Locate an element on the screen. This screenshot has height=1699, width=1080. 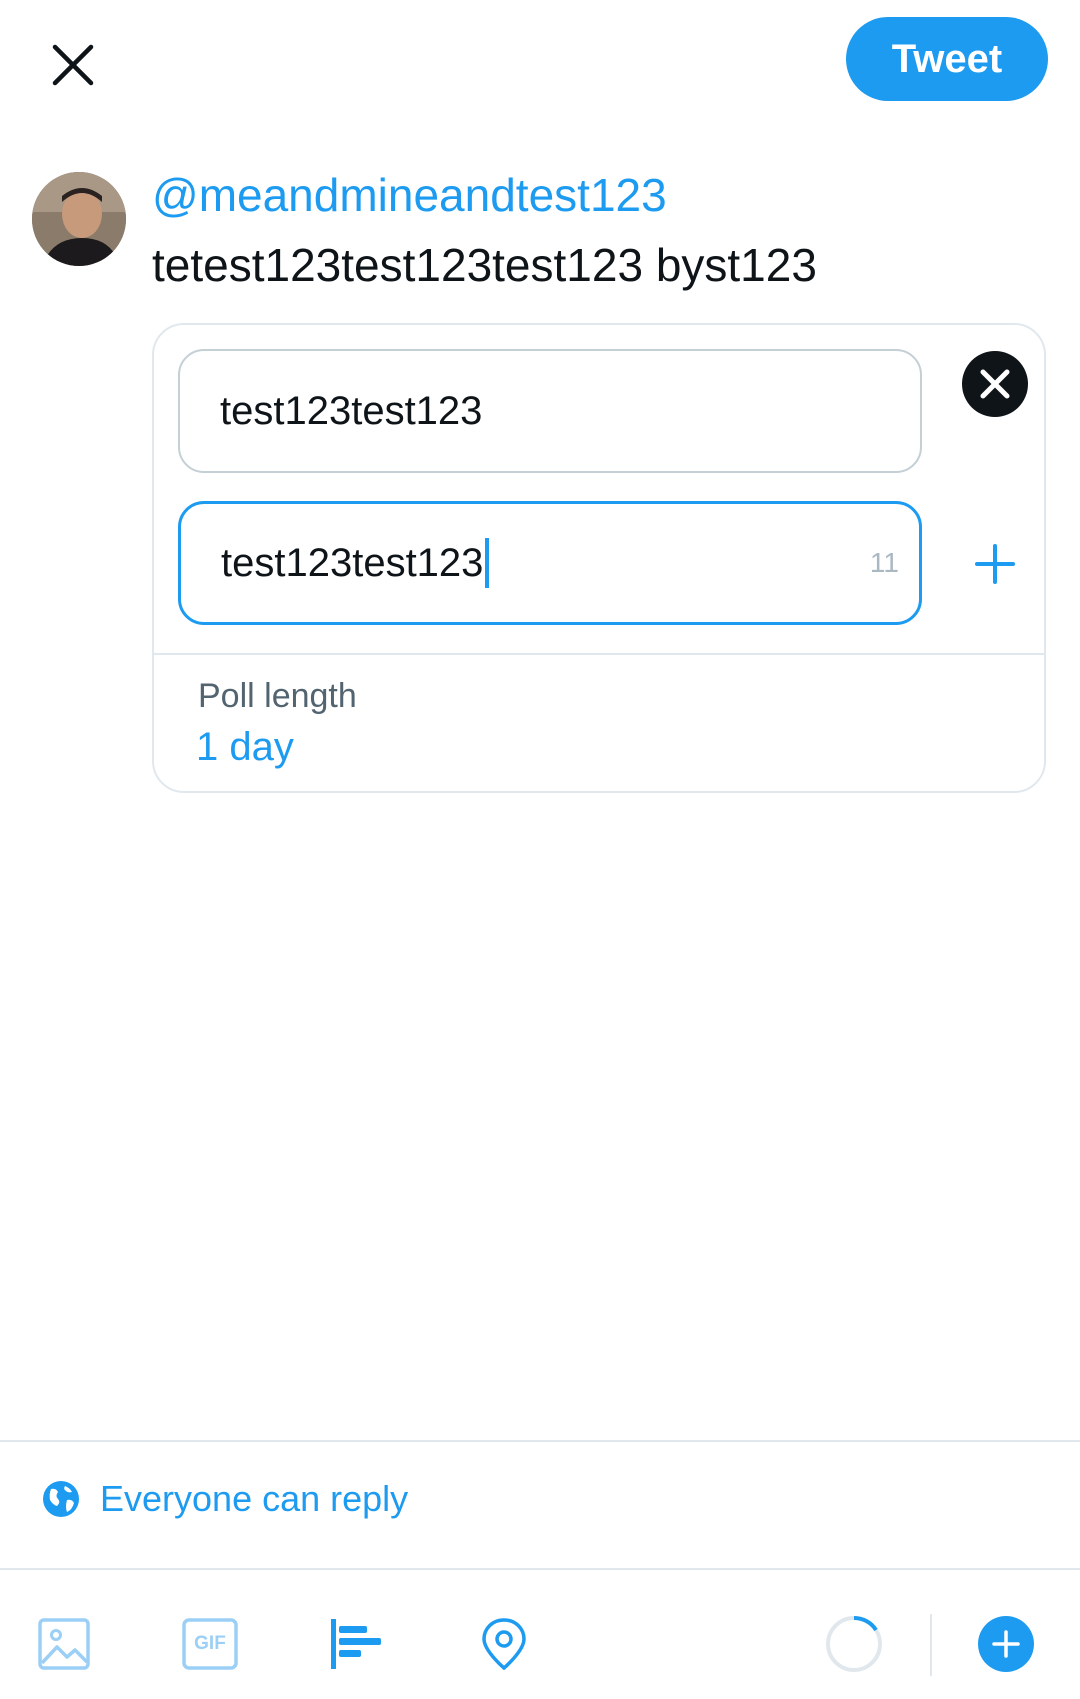
tweet-text: tetest123test123test123 byst123 is located at coordinates (484, 265).